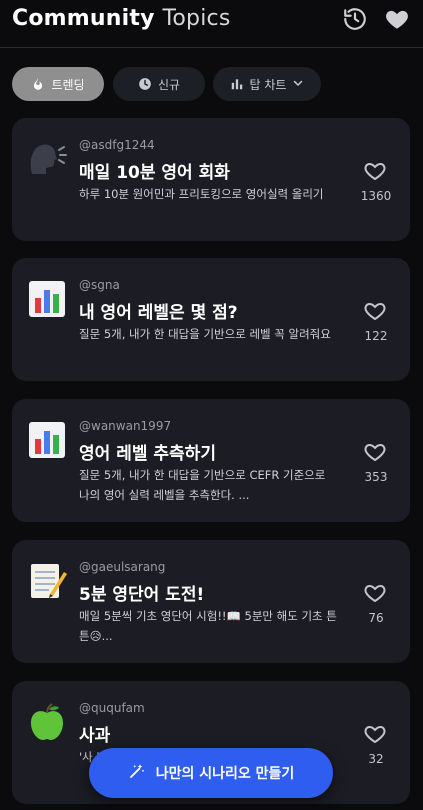 Image resolution: width=423 pixels, height=810 pixels. Describe the element at coordinates (145, 84) in the screenshot. I see `clock-icon` at that location.